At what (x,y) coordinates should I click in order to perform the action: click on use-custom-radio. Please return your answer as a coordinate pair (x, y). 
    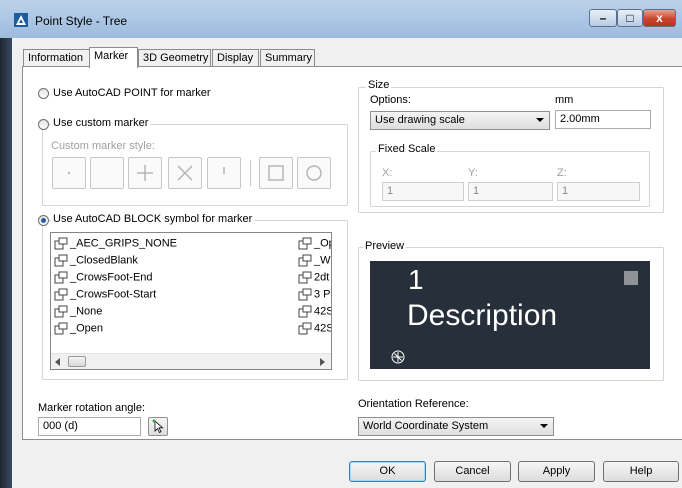
    Looking at the image, I should click on (43, 124).